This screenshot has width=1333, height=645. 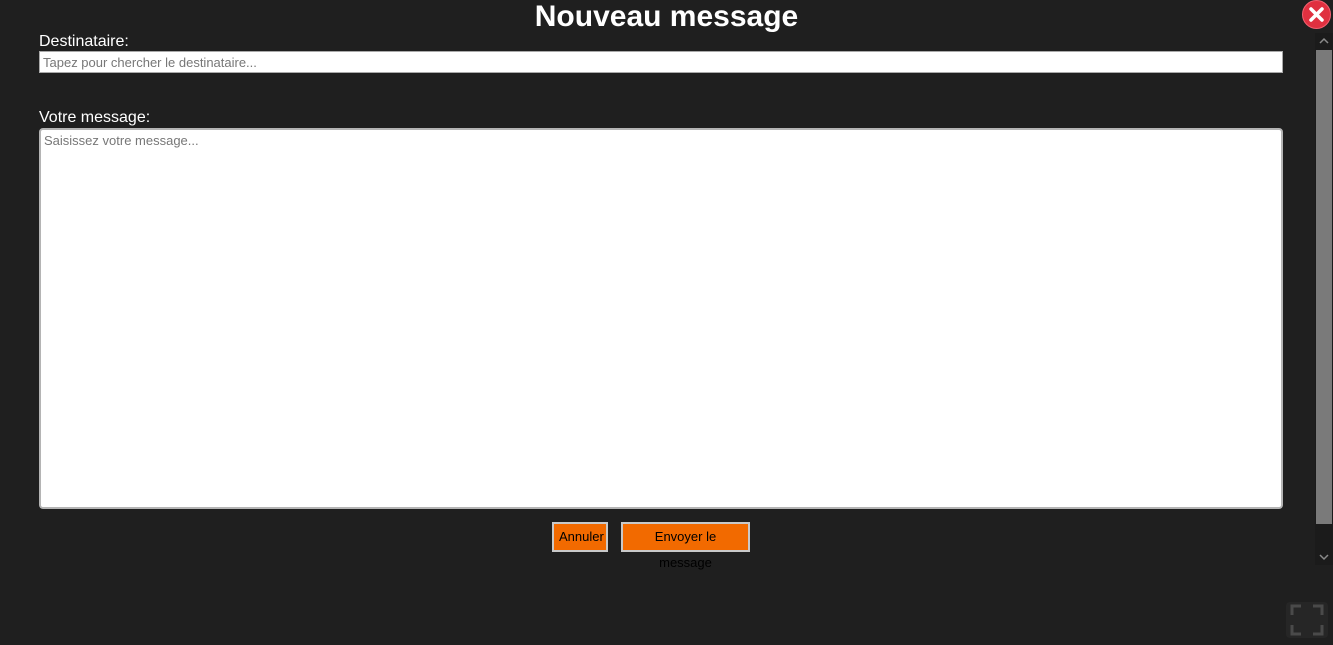 I want to click on message-label: Votre message:, so click(x=95, y=117).